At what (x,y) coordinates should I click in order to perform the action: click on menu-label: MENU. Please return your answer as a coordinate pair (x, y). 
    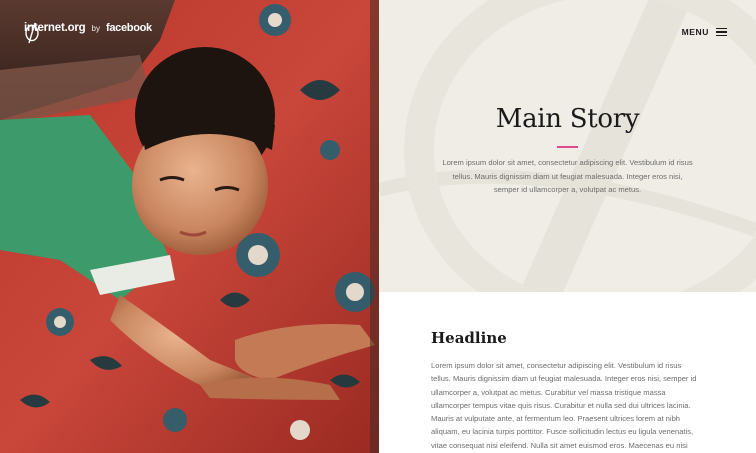
    Looking at the image, I should click on (695, 32).